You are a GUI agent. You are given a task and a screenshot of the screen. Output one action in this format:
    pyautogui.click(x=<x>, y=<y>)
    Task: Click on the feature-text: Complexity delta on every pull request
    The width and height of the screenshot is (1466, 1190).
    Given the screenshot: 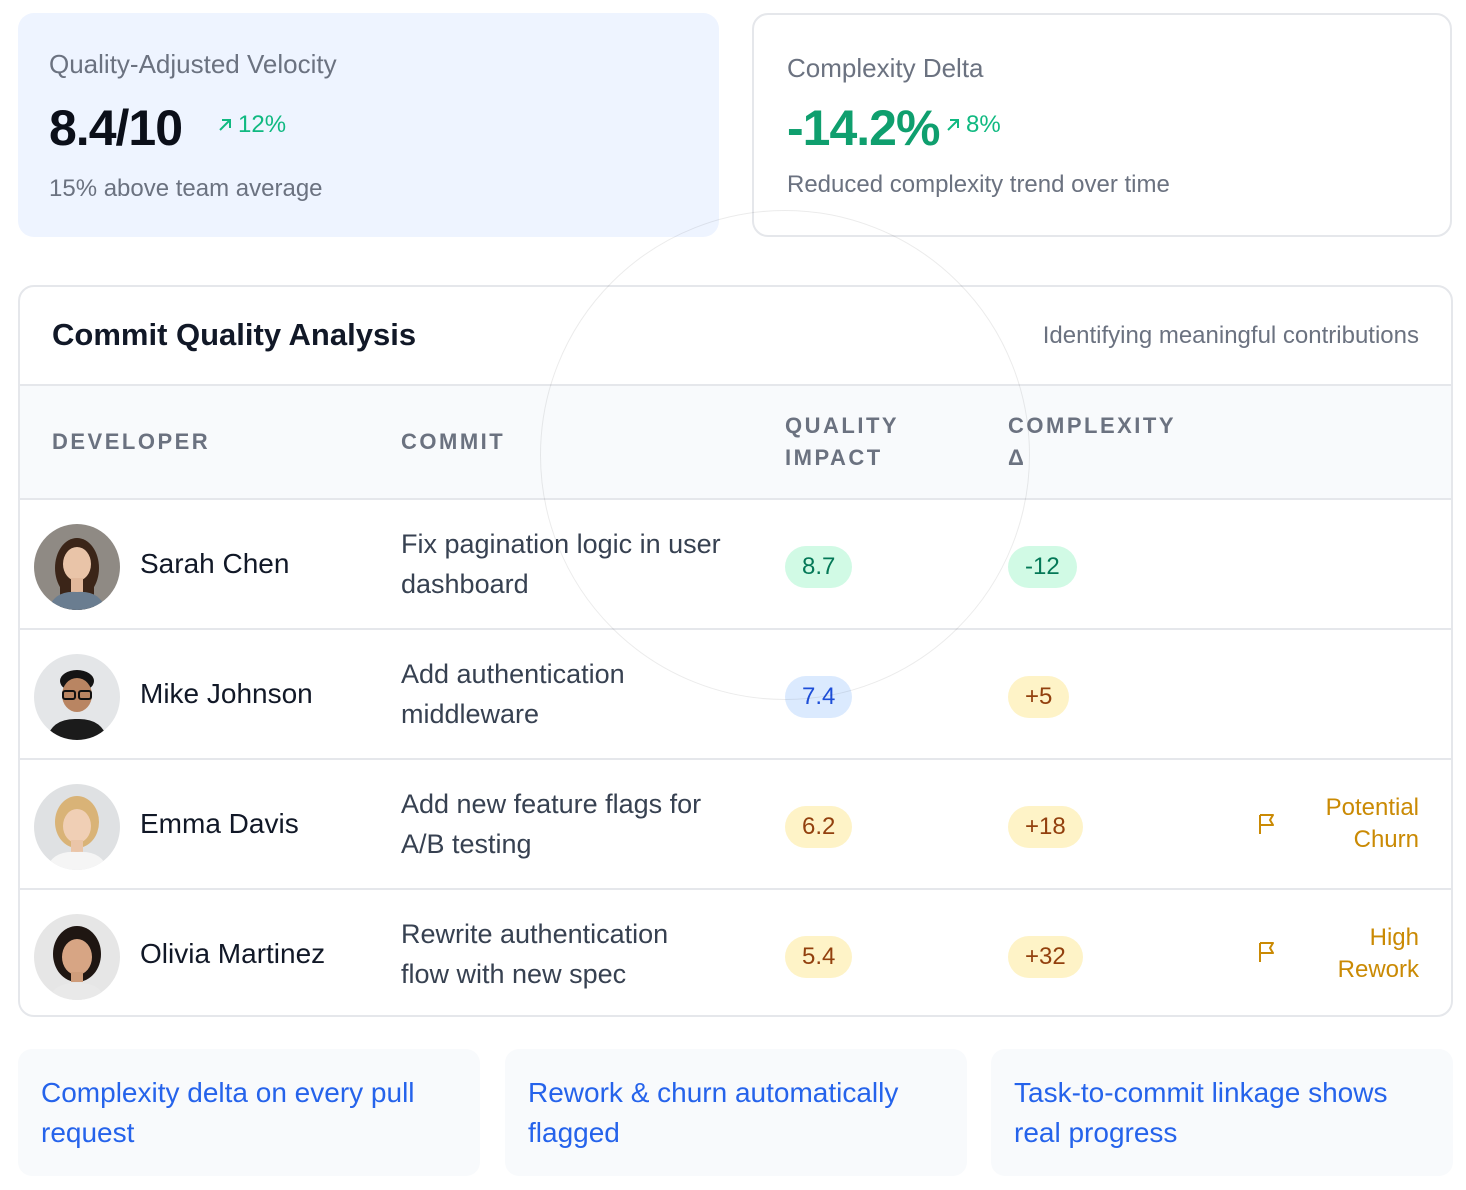 What is the action you would take?
    pyautogui.click(x=228, y=1112)
    